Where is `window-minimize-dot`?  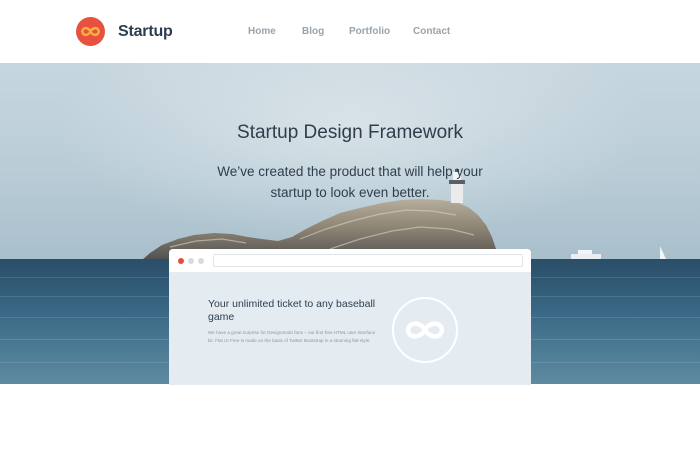 window-minimize-dot is located at coordinates (191, 261).